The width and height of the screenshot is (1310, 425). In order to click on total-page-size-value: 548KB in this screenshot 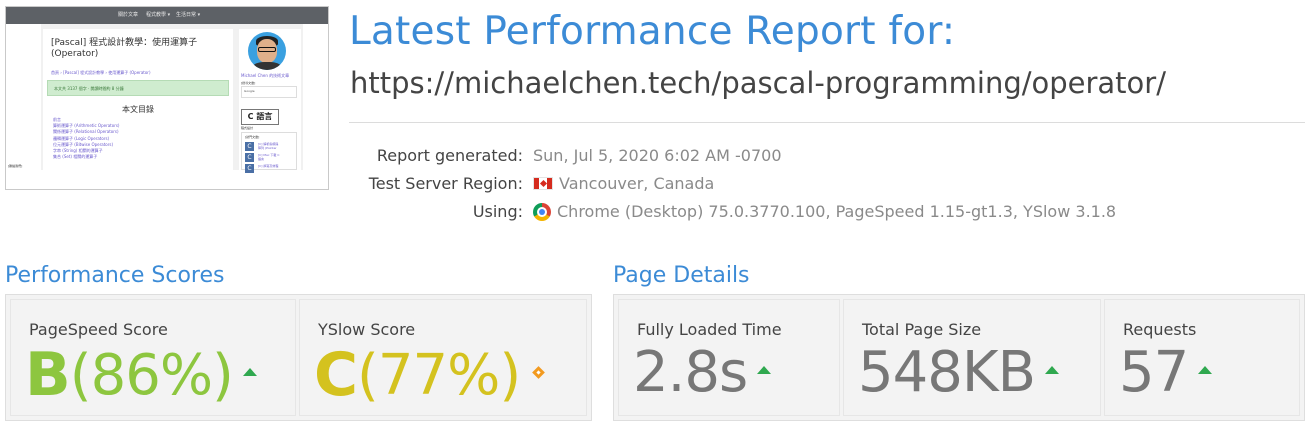, I will do `click(947, 372)`.